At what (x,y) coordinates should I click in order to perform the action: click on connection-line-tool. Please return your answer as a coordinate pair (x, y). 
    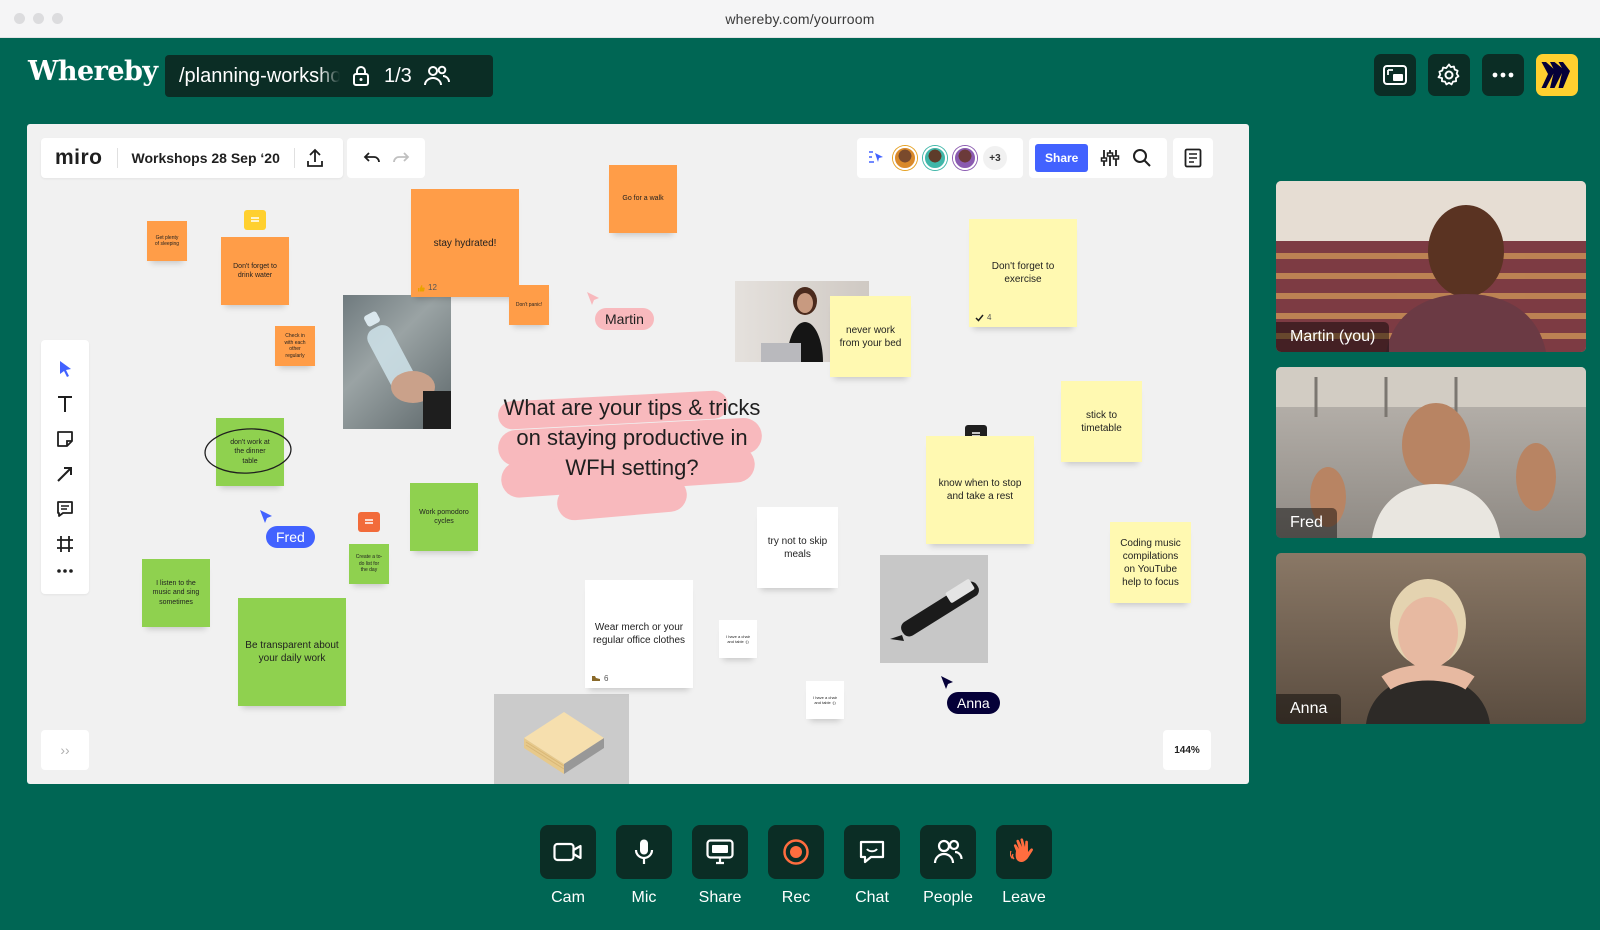
    Looking at the image, I should click on (65, 474).